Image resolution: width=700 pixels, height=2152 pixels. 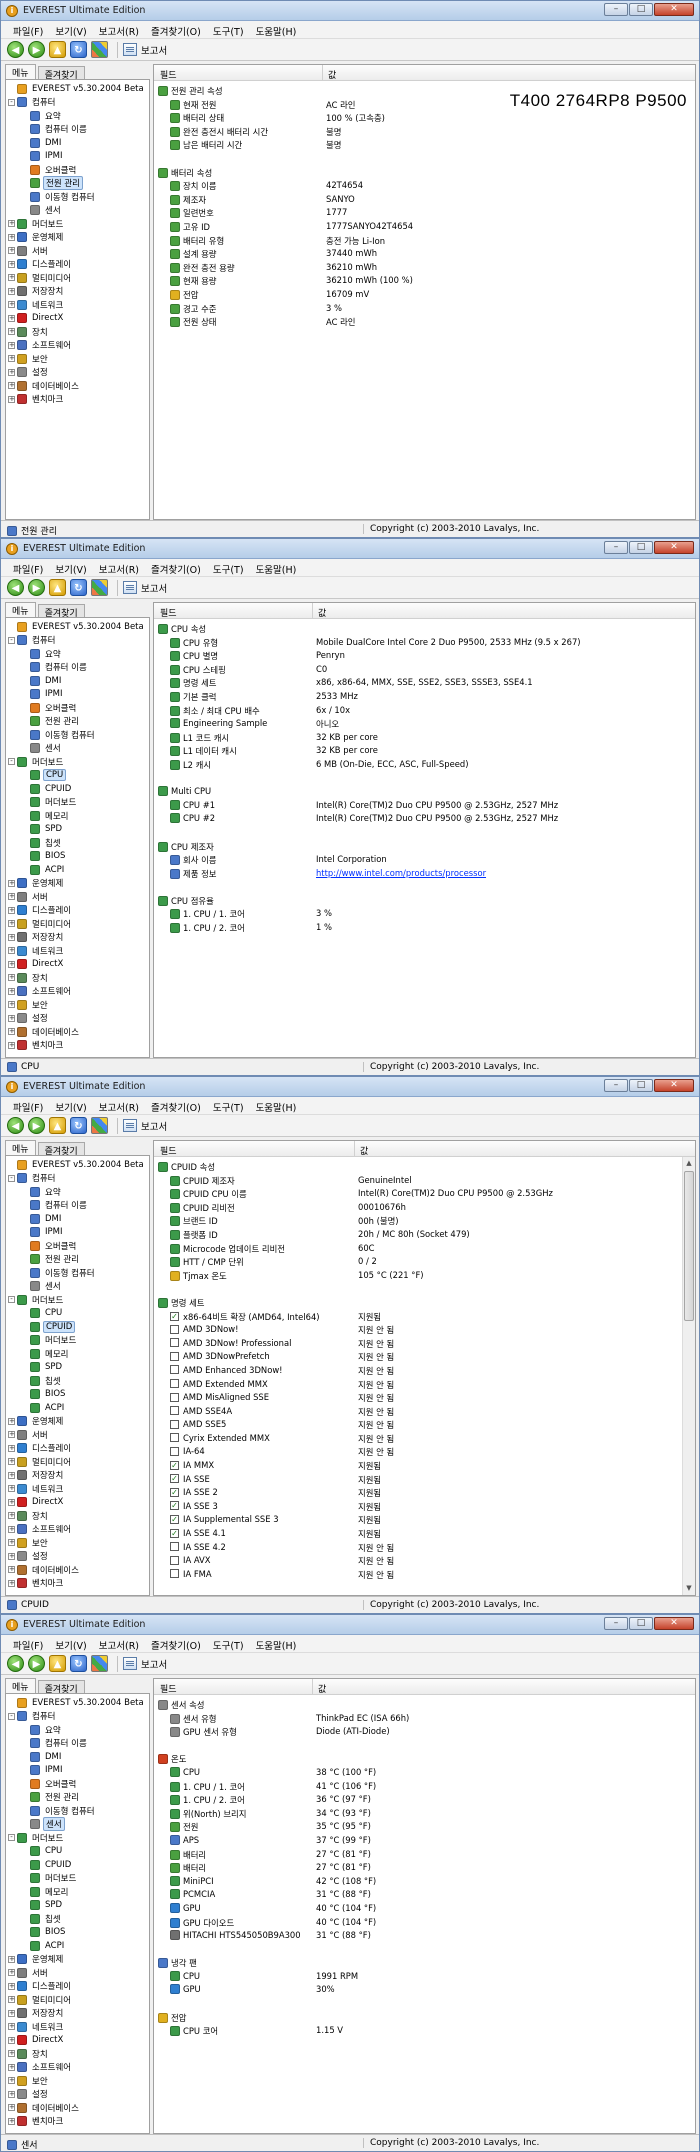 What do you see at coordinates (424, 670) in the screenshot?
I see `table-row: CPU 스테핑 C0` at bounding box center [424, 670].